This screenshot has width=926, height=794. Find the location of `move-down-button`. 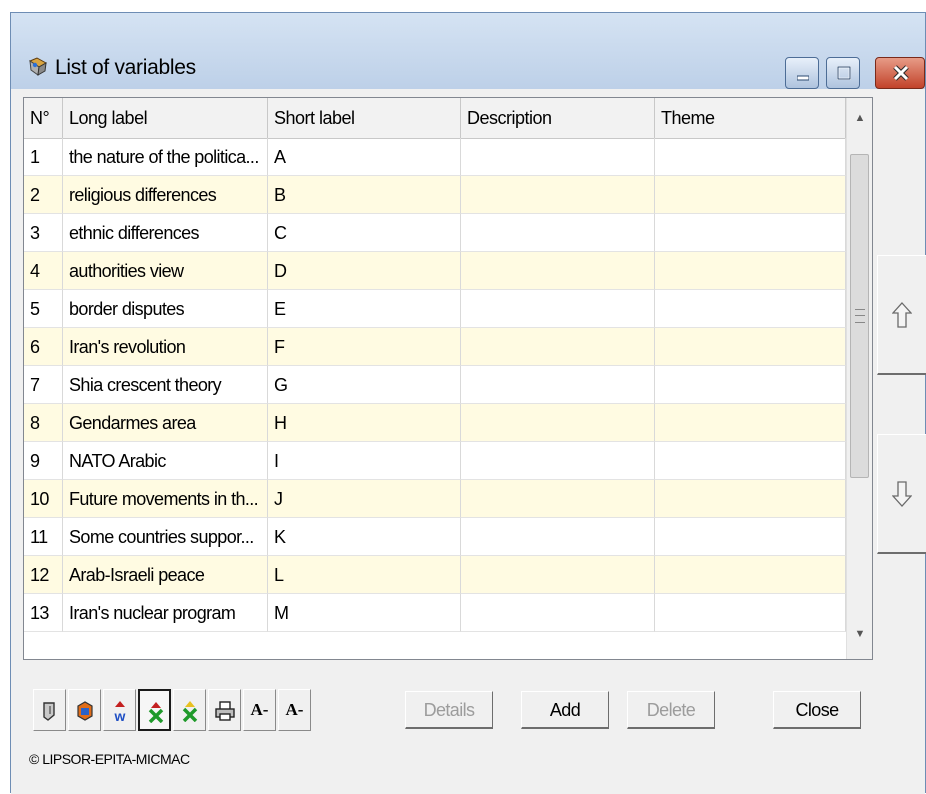

move-down-button is located at coordinates (901, 494).